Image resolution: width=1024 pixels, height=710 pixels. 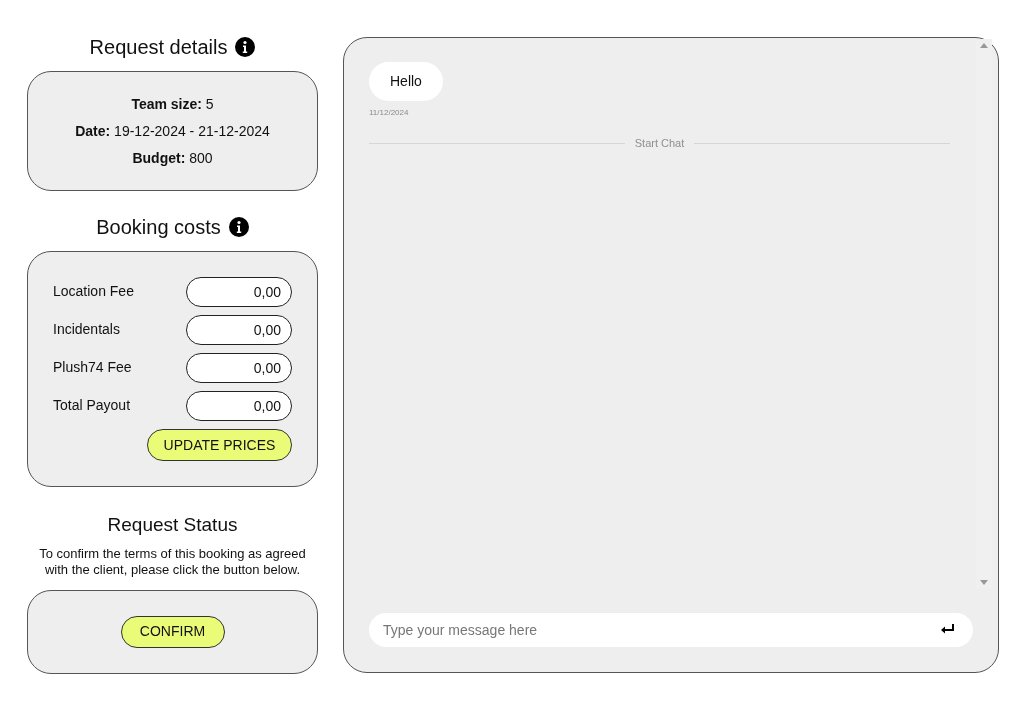 What do you see at coordinates (172, 131) in the screenshot?
I see `detail-text: Date: 19-12-2024 - 21-12-2024` at bounding box center [172, 131].